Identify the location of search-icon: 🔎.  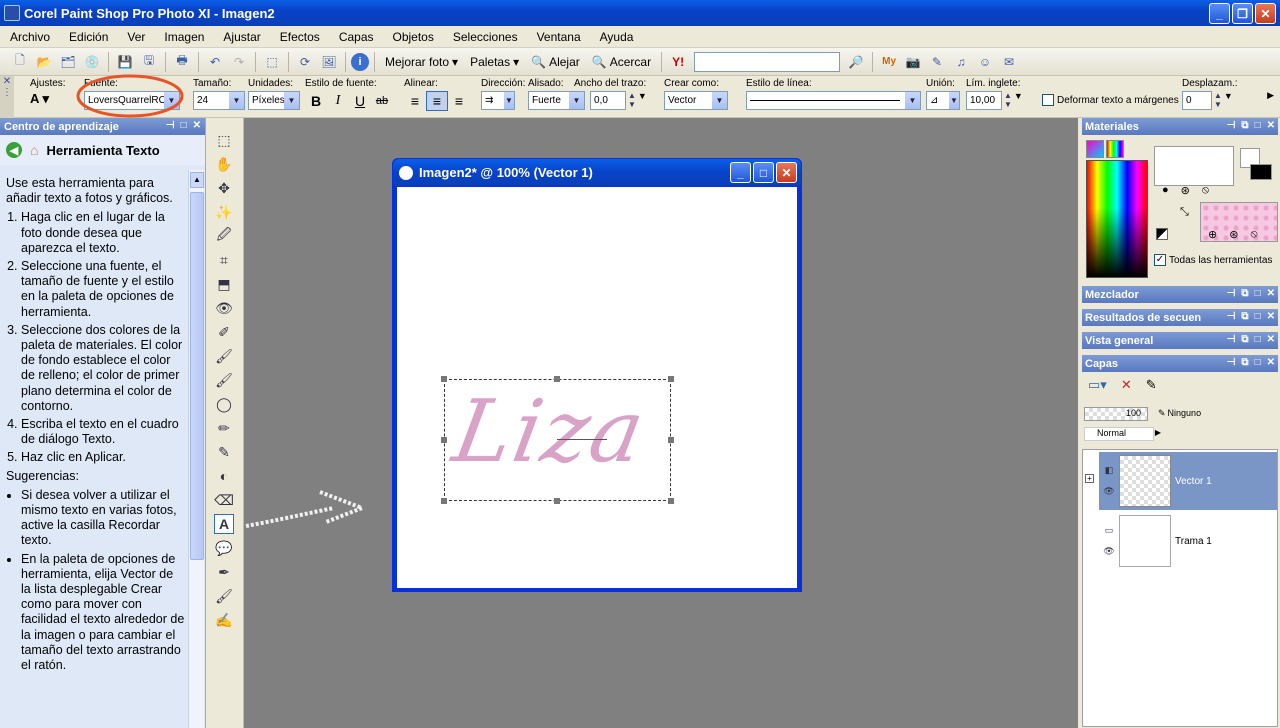
(856, 62).